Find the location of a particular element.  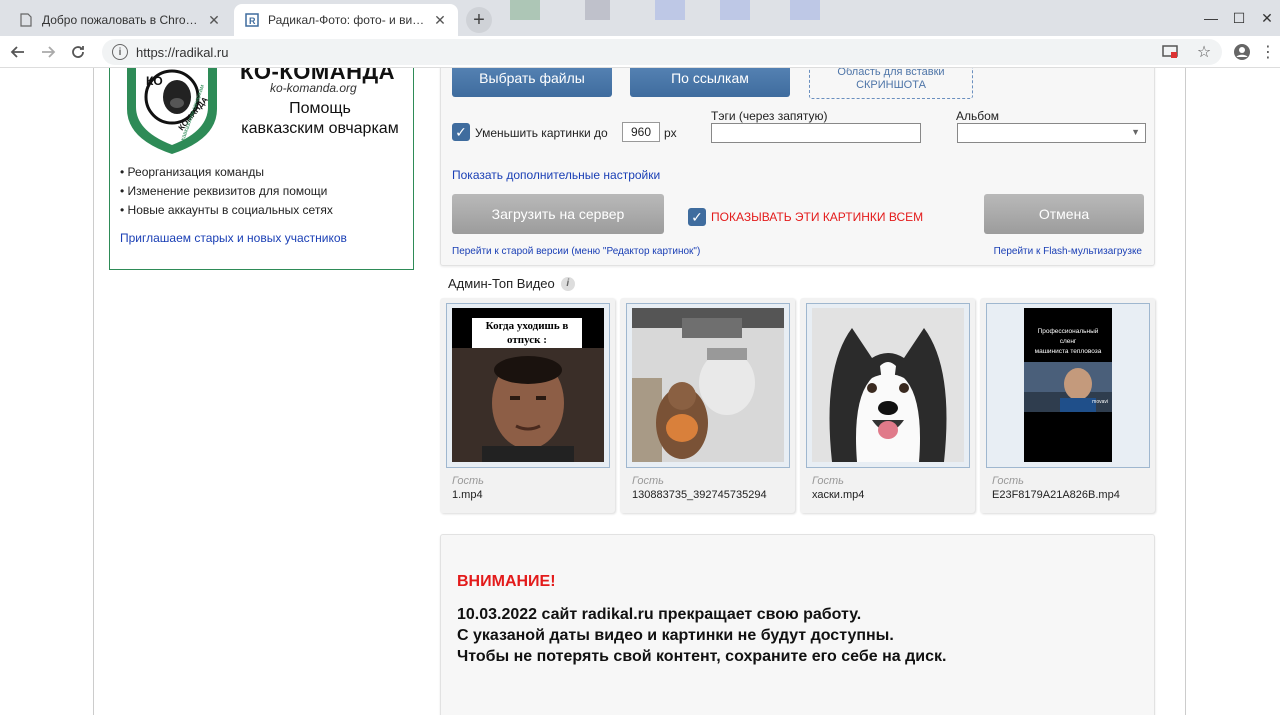

browser-toolbar: i https://radikal.ru ☆ ⋮ is located at coordinates (640, 52).